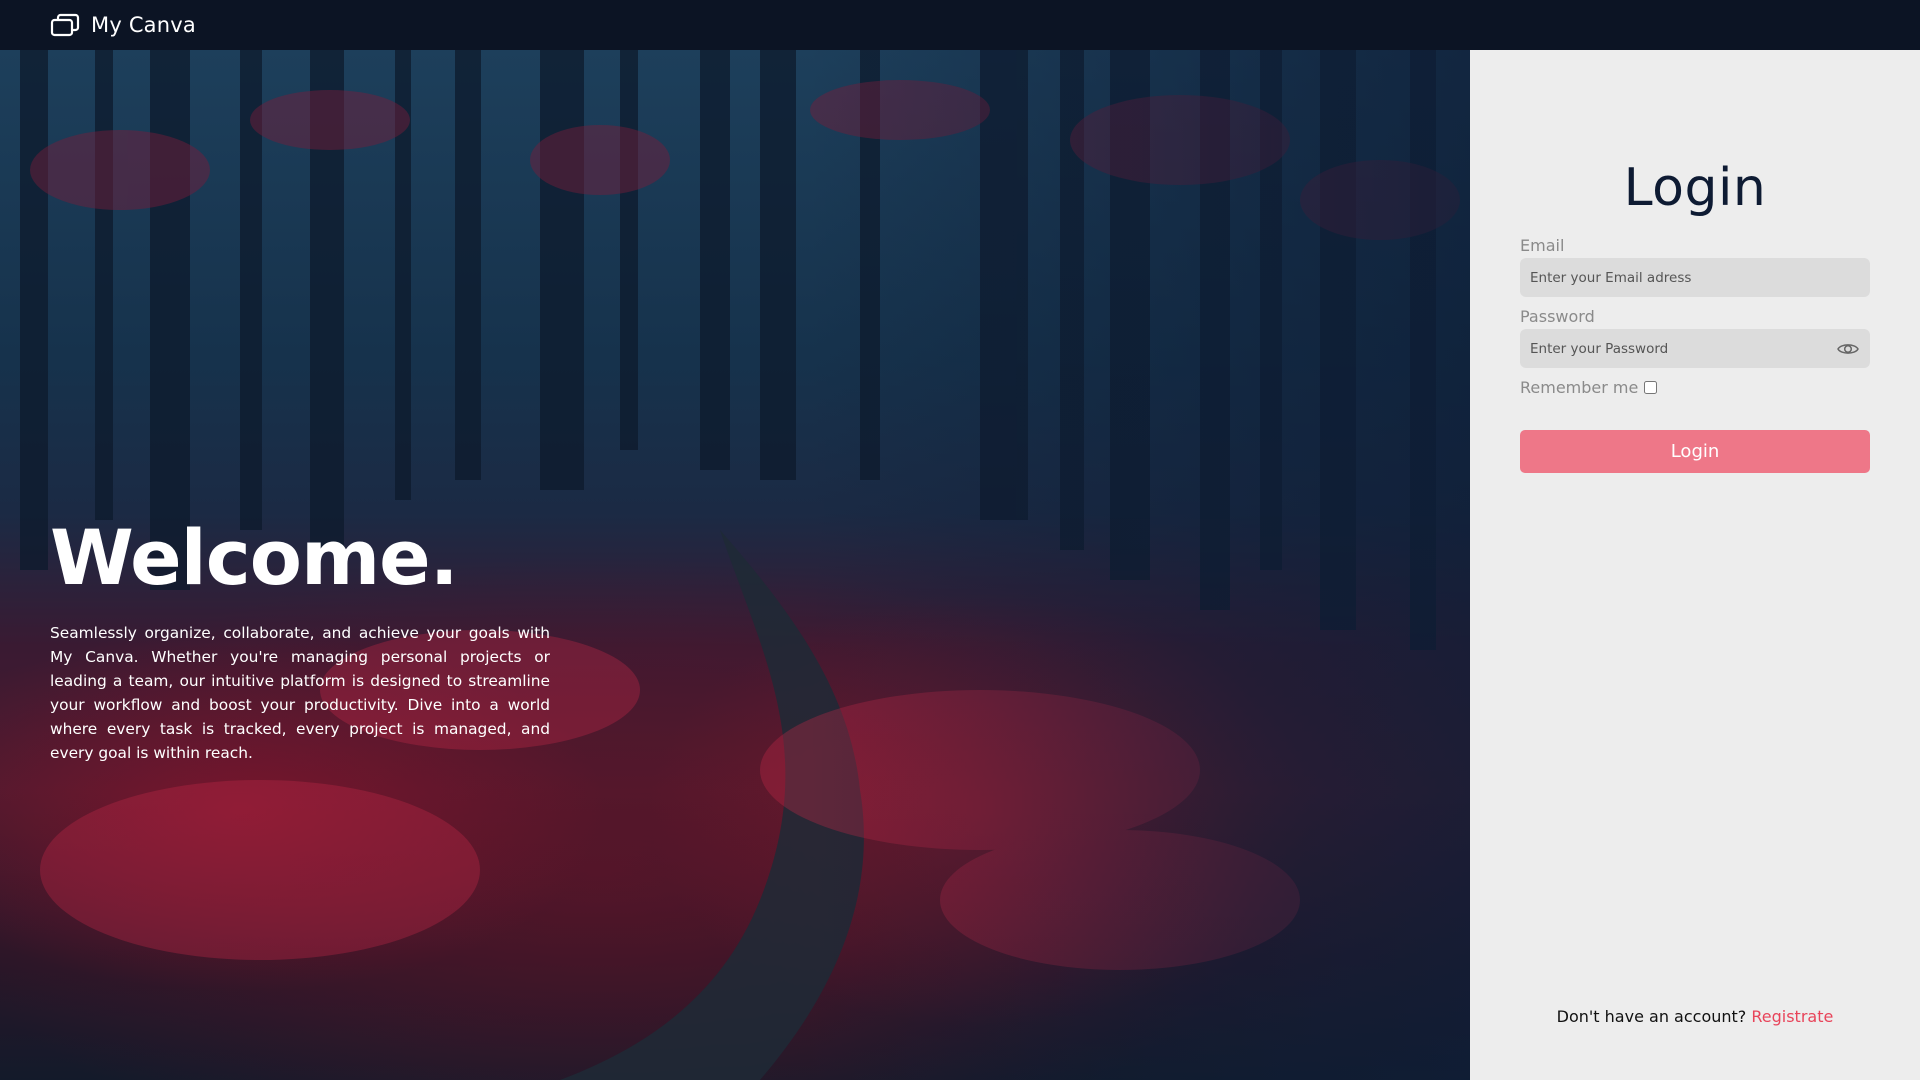 This screenshot has height=1080, width=1920. Describe the element at coordinates (1695, 451) in the screenshot. I see `login-button: Login` at that location.